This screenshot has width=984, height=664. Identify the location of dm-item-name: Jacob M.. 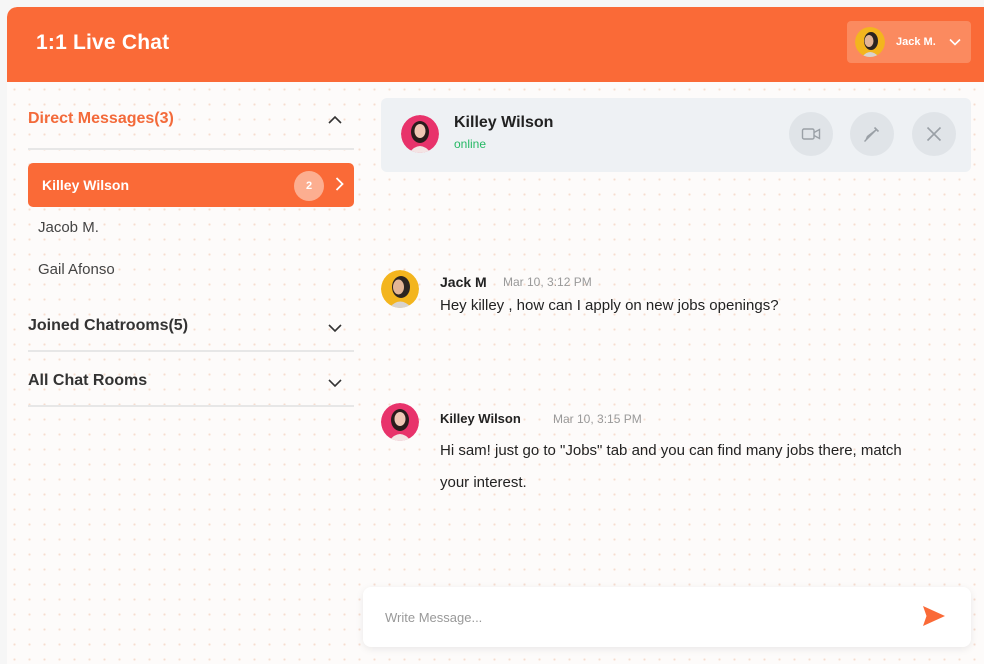
(68, 227).